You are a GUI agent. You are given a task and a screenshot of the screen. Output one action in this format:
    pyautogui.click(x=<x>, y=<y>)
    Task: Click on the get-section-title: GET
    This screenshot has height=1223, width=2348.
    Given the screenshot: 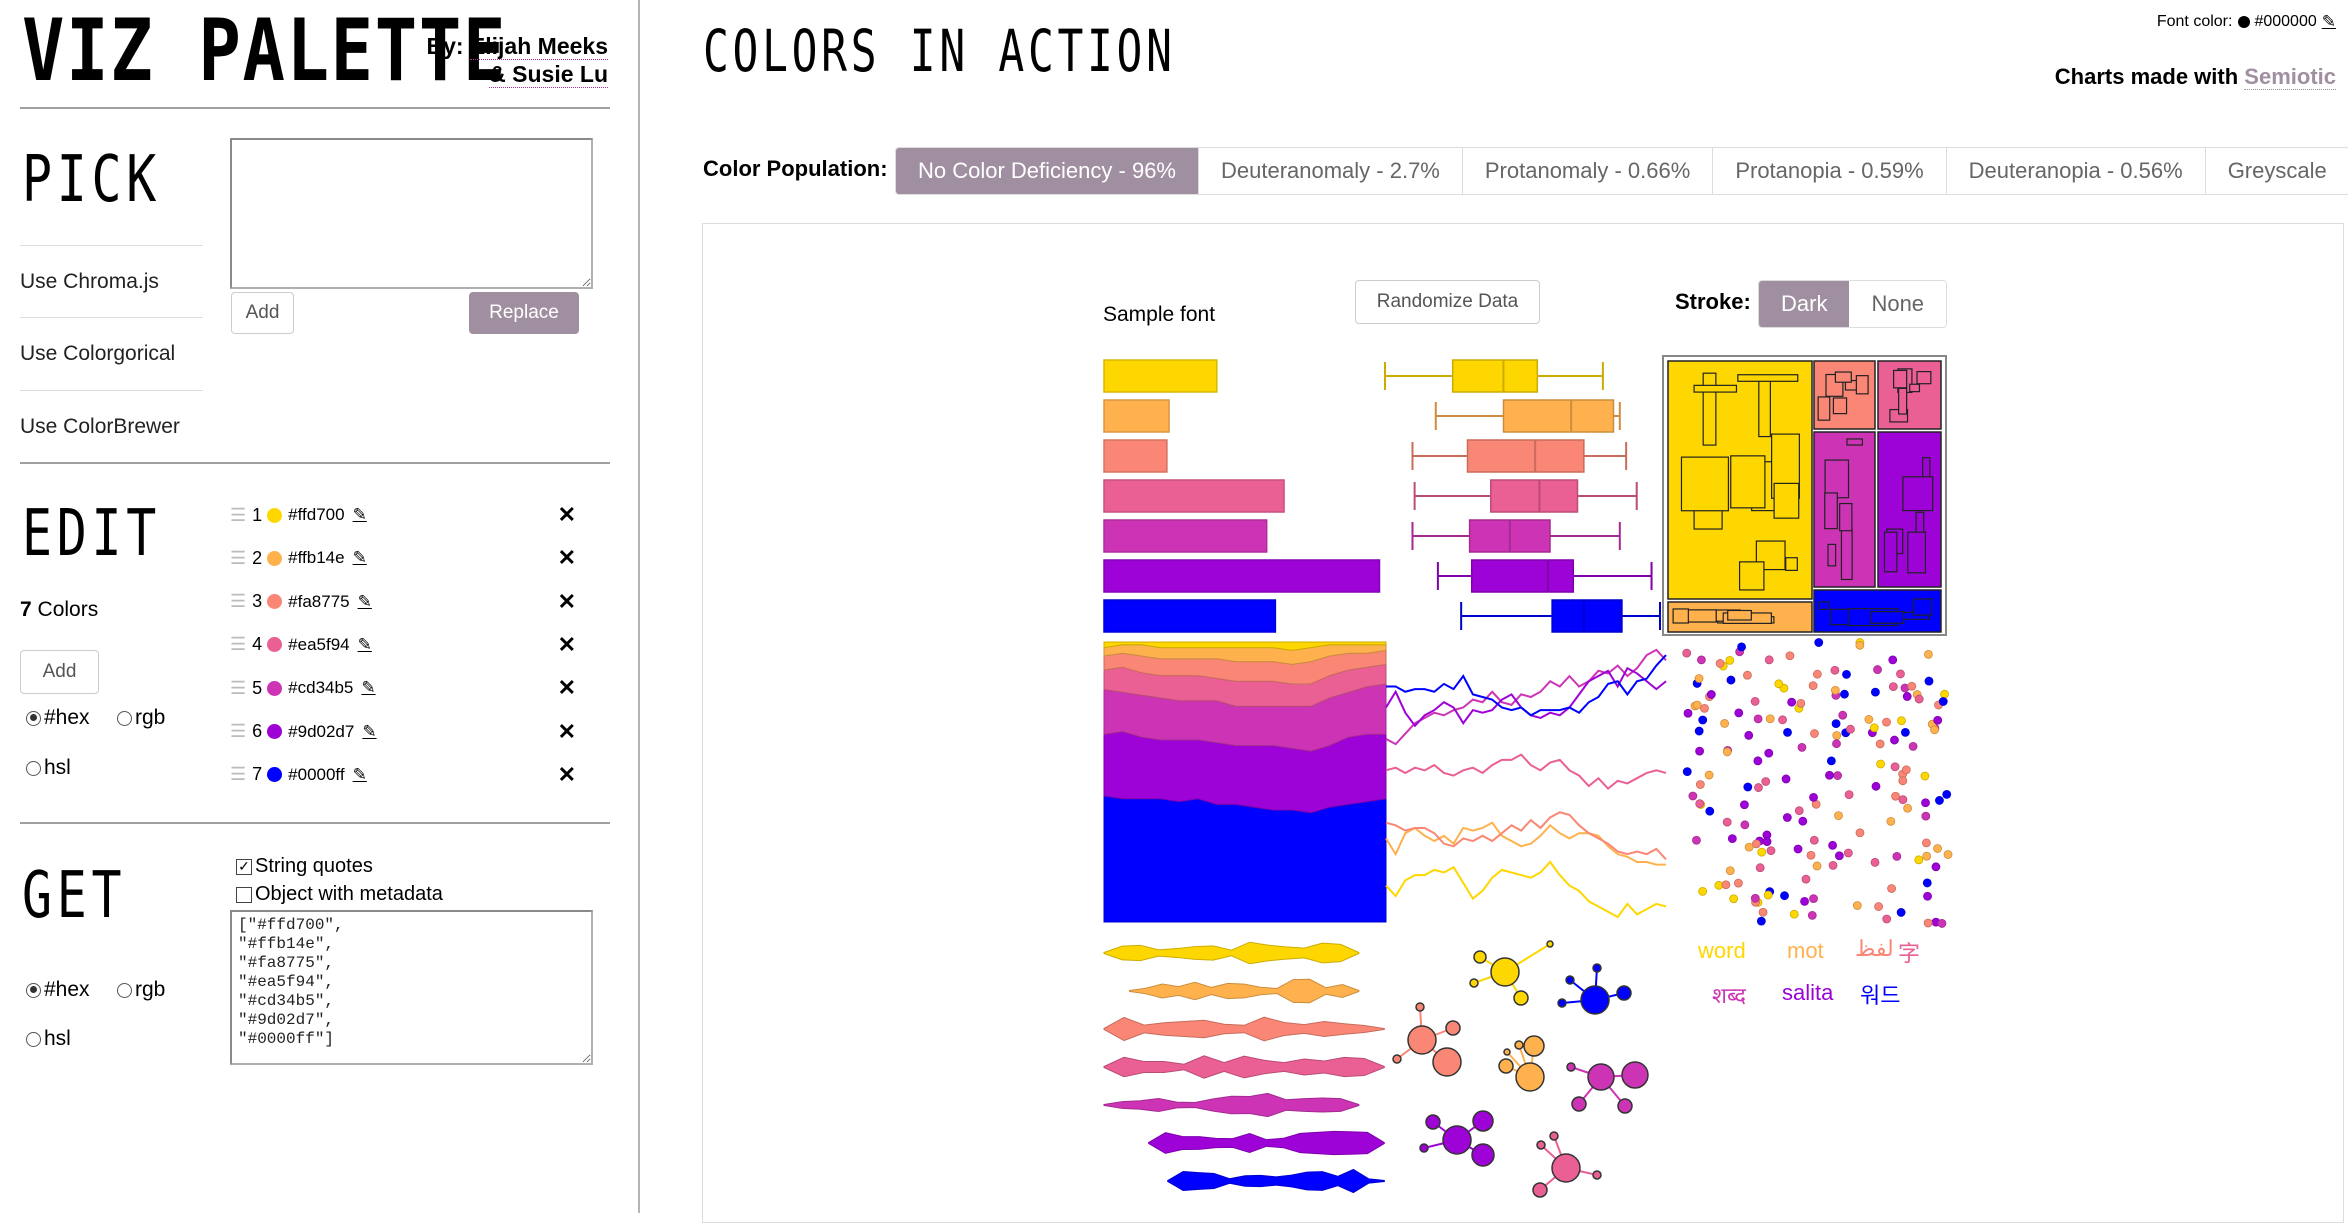 What is the action you would take?
    pyautogui.click(x=74, y=896)
    